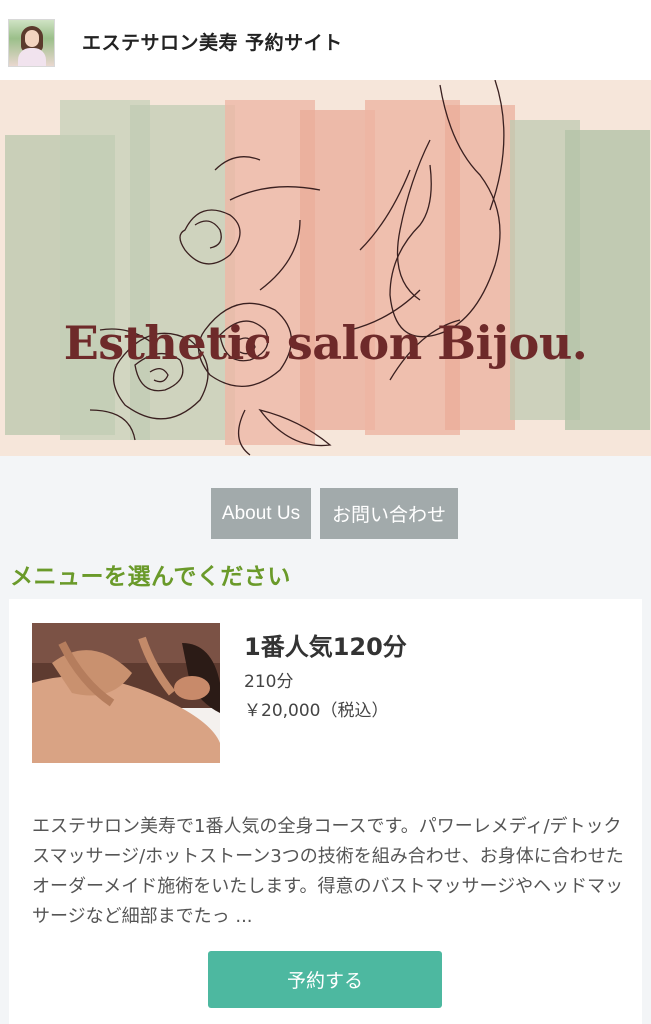 This screenshot has height=1024, width=651. What do you see at coordinates (212, 41) in the screenshot?
I see `site-title: エステサロン美寿 予約サイト` at bounding box center [212, 41].